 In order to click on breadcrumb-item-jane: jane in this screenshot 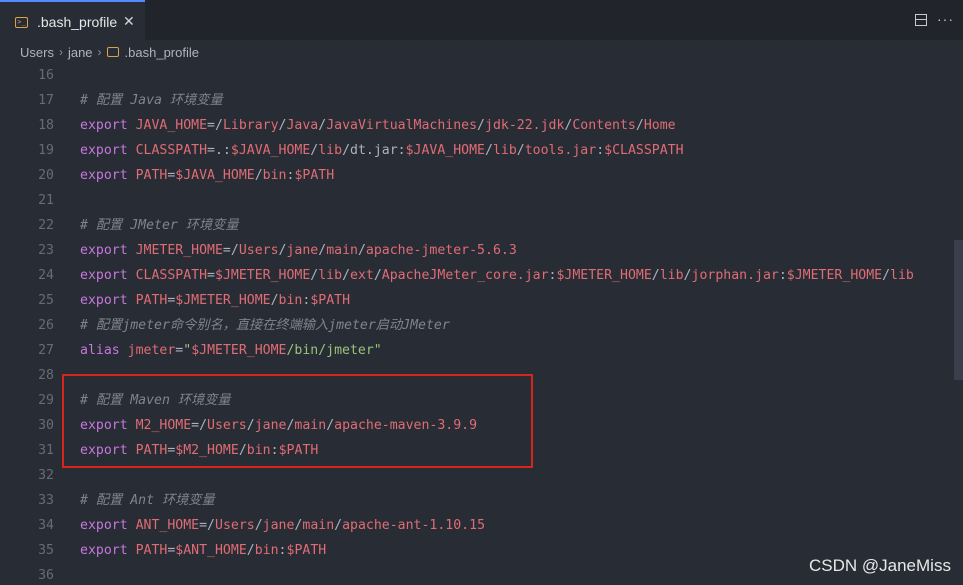, I will do `click(80, 52)`.